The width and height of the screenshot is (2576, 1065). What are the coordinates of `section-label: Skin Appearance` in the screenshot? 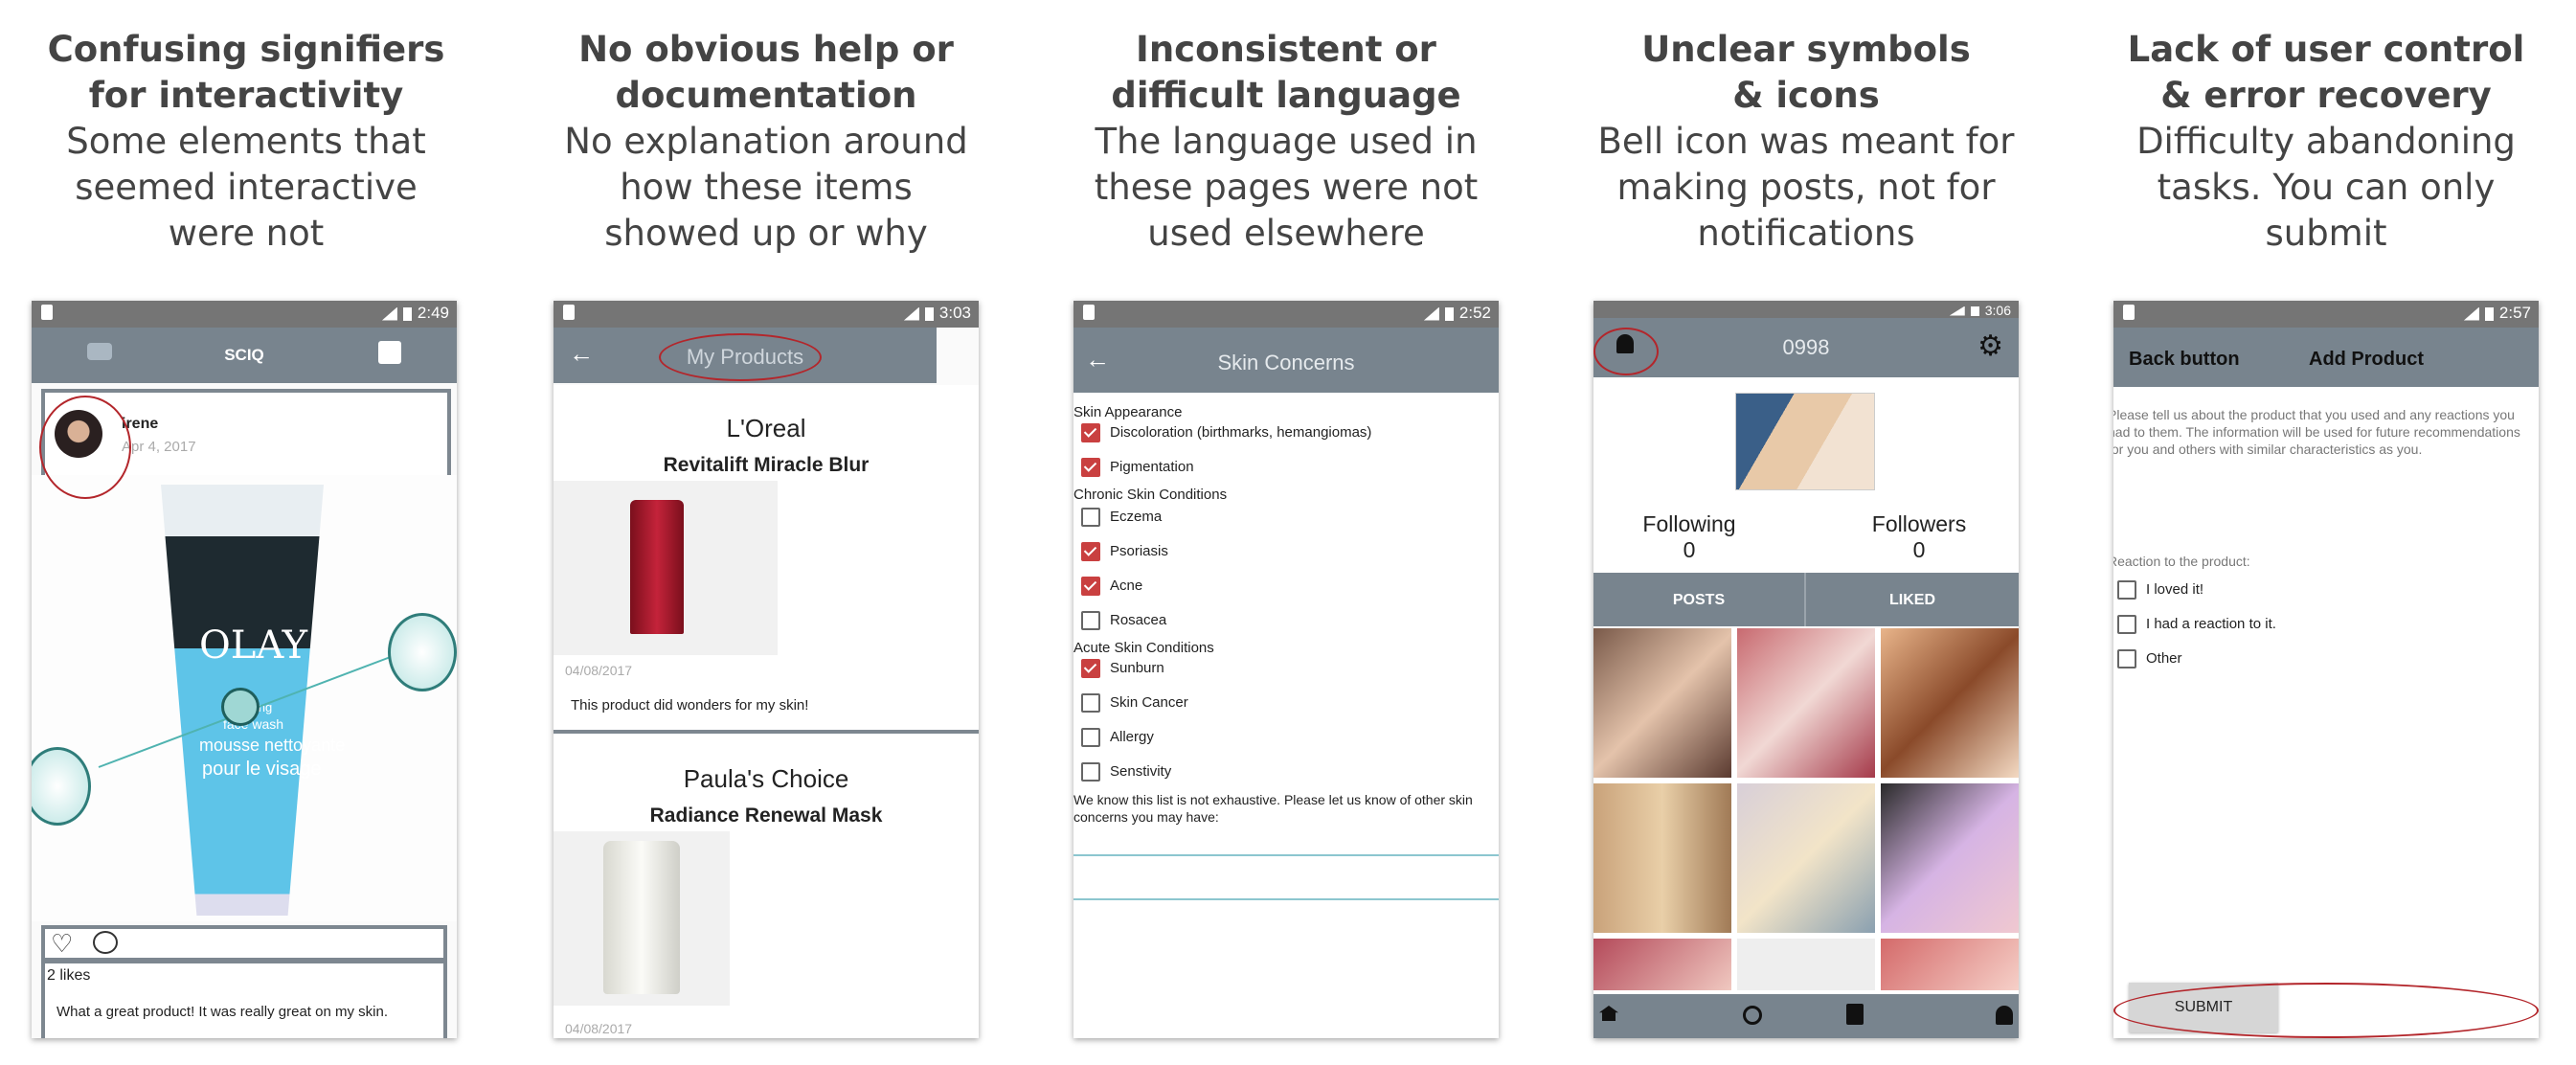 It's located at (1128, 412).